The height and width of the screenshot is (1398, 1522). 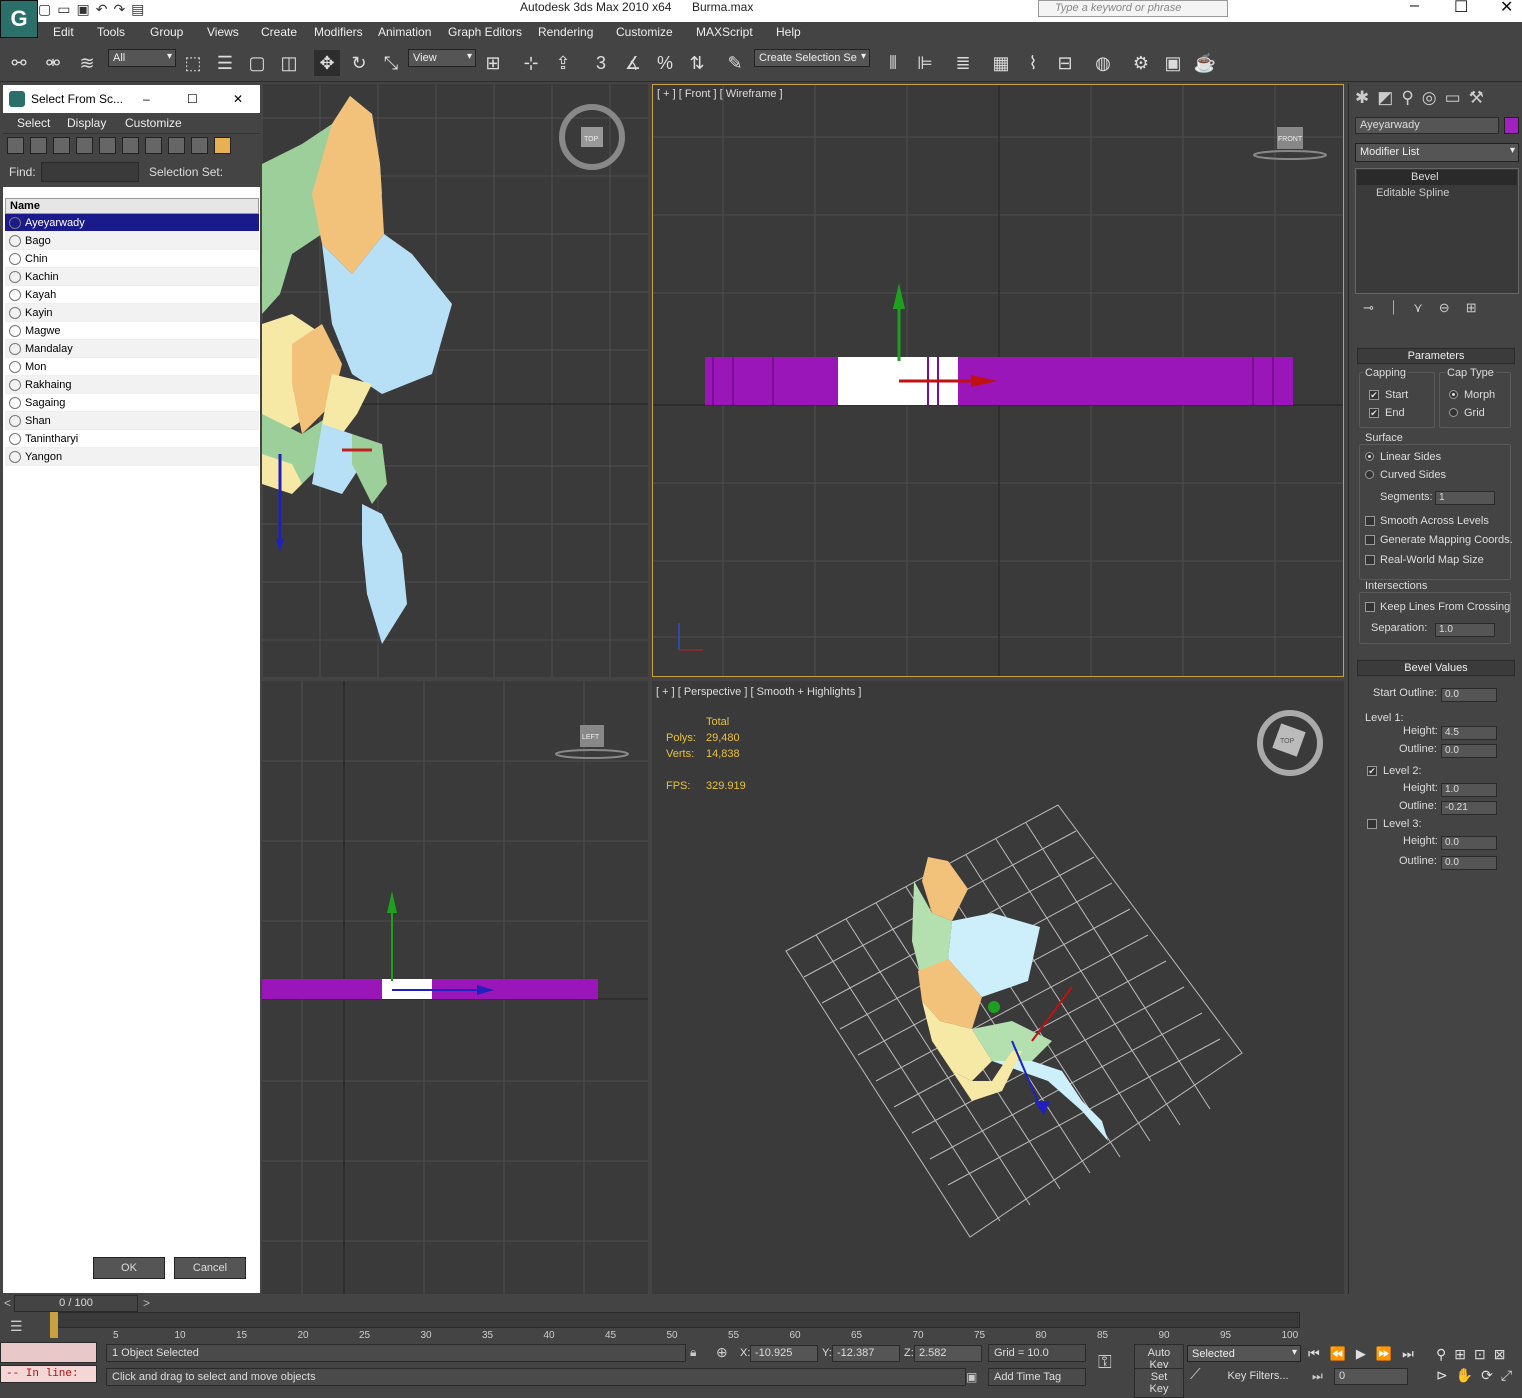 What do you see at coordinates (7, 1303) in the screenshot?
I see `time-prev-icon: <` at bounding box center [7, 1303].